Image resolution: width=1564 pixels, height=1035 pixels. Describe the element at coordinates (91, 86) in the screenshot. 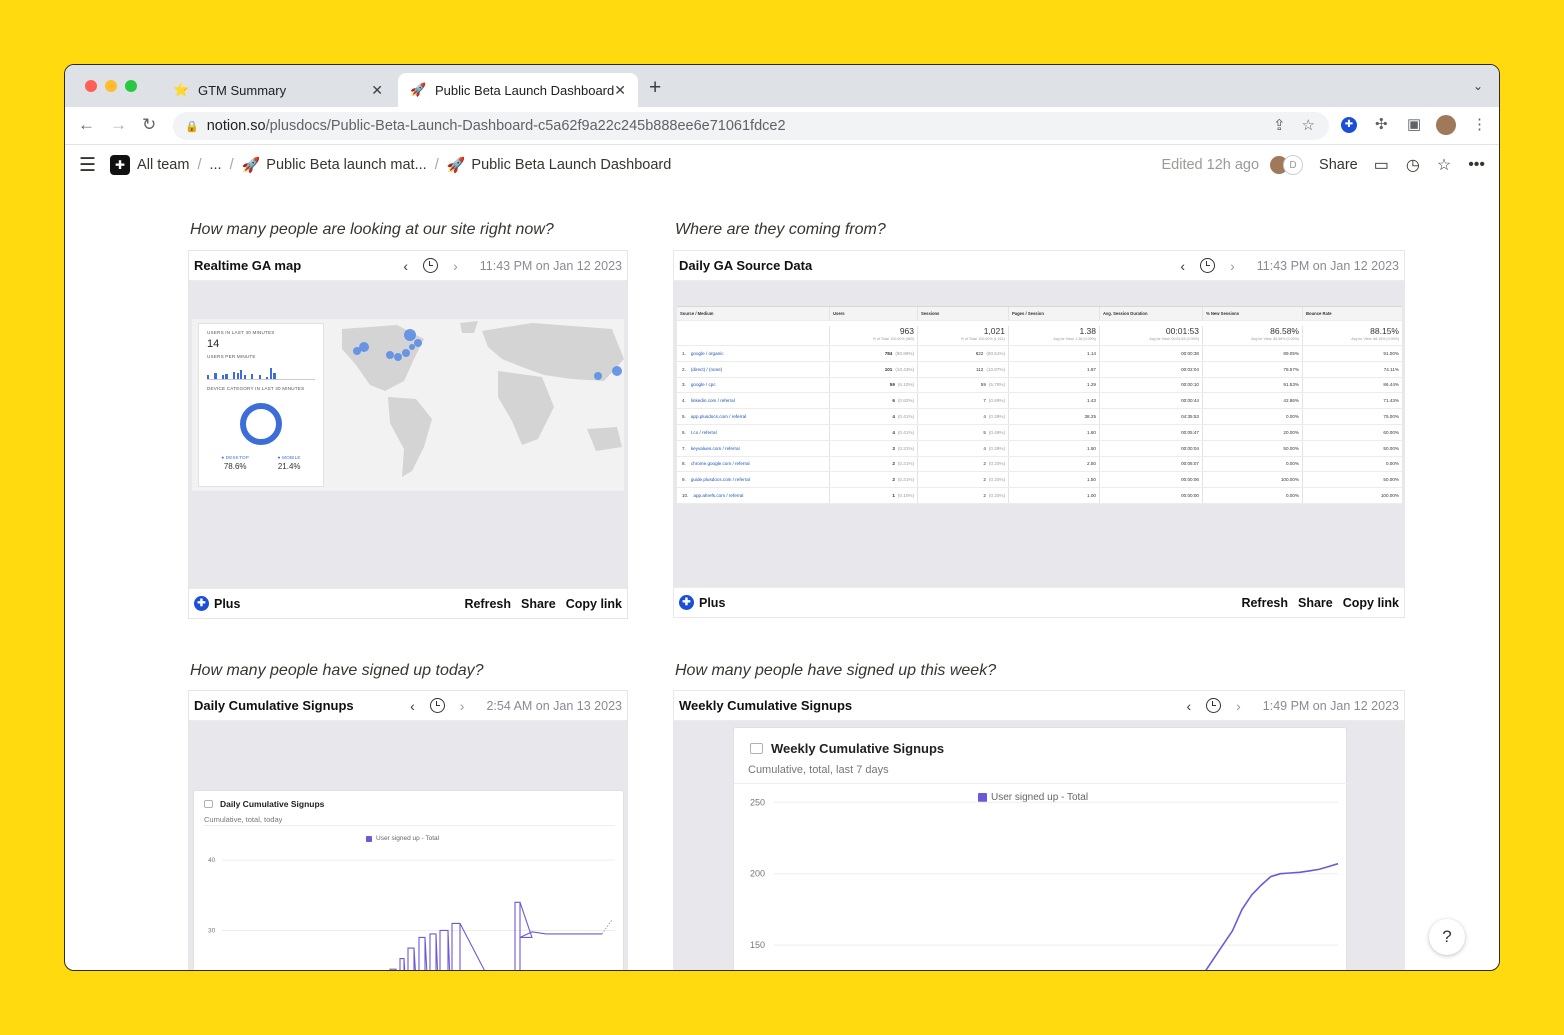

I see `close-window-button` at that location.